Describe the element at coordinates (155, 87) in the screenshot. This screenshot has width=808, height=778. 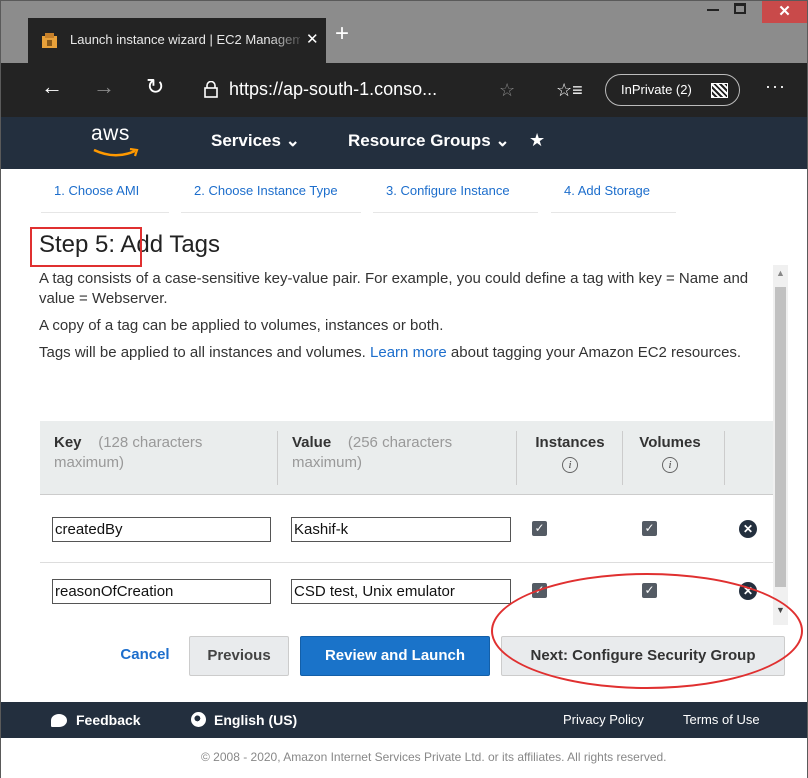
I see `refresh-icon: ↻` at that location.